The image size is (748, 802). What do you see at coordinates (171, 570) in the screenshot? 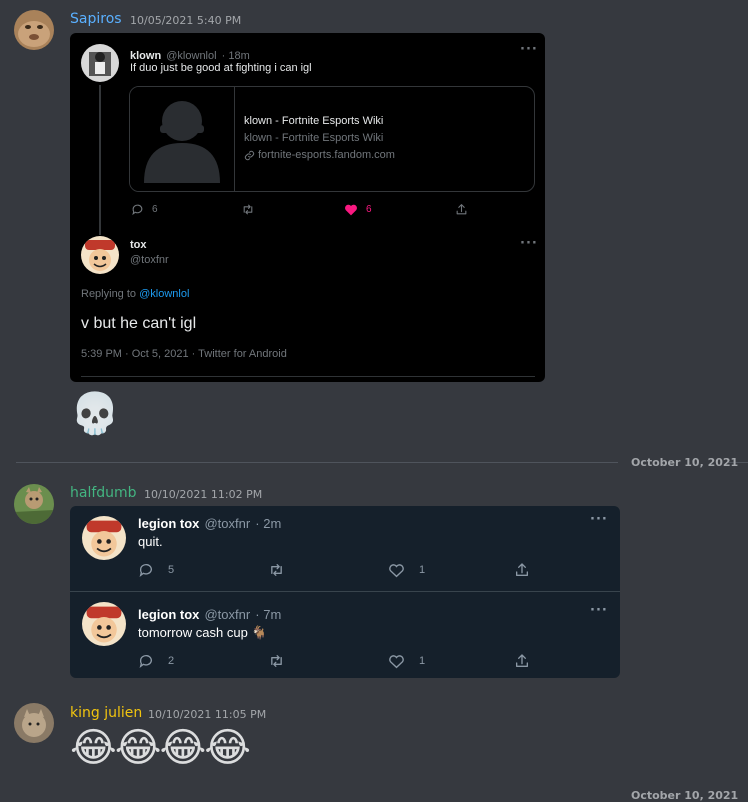
I see `reply-count: 5` at bounding box center [171, 570].